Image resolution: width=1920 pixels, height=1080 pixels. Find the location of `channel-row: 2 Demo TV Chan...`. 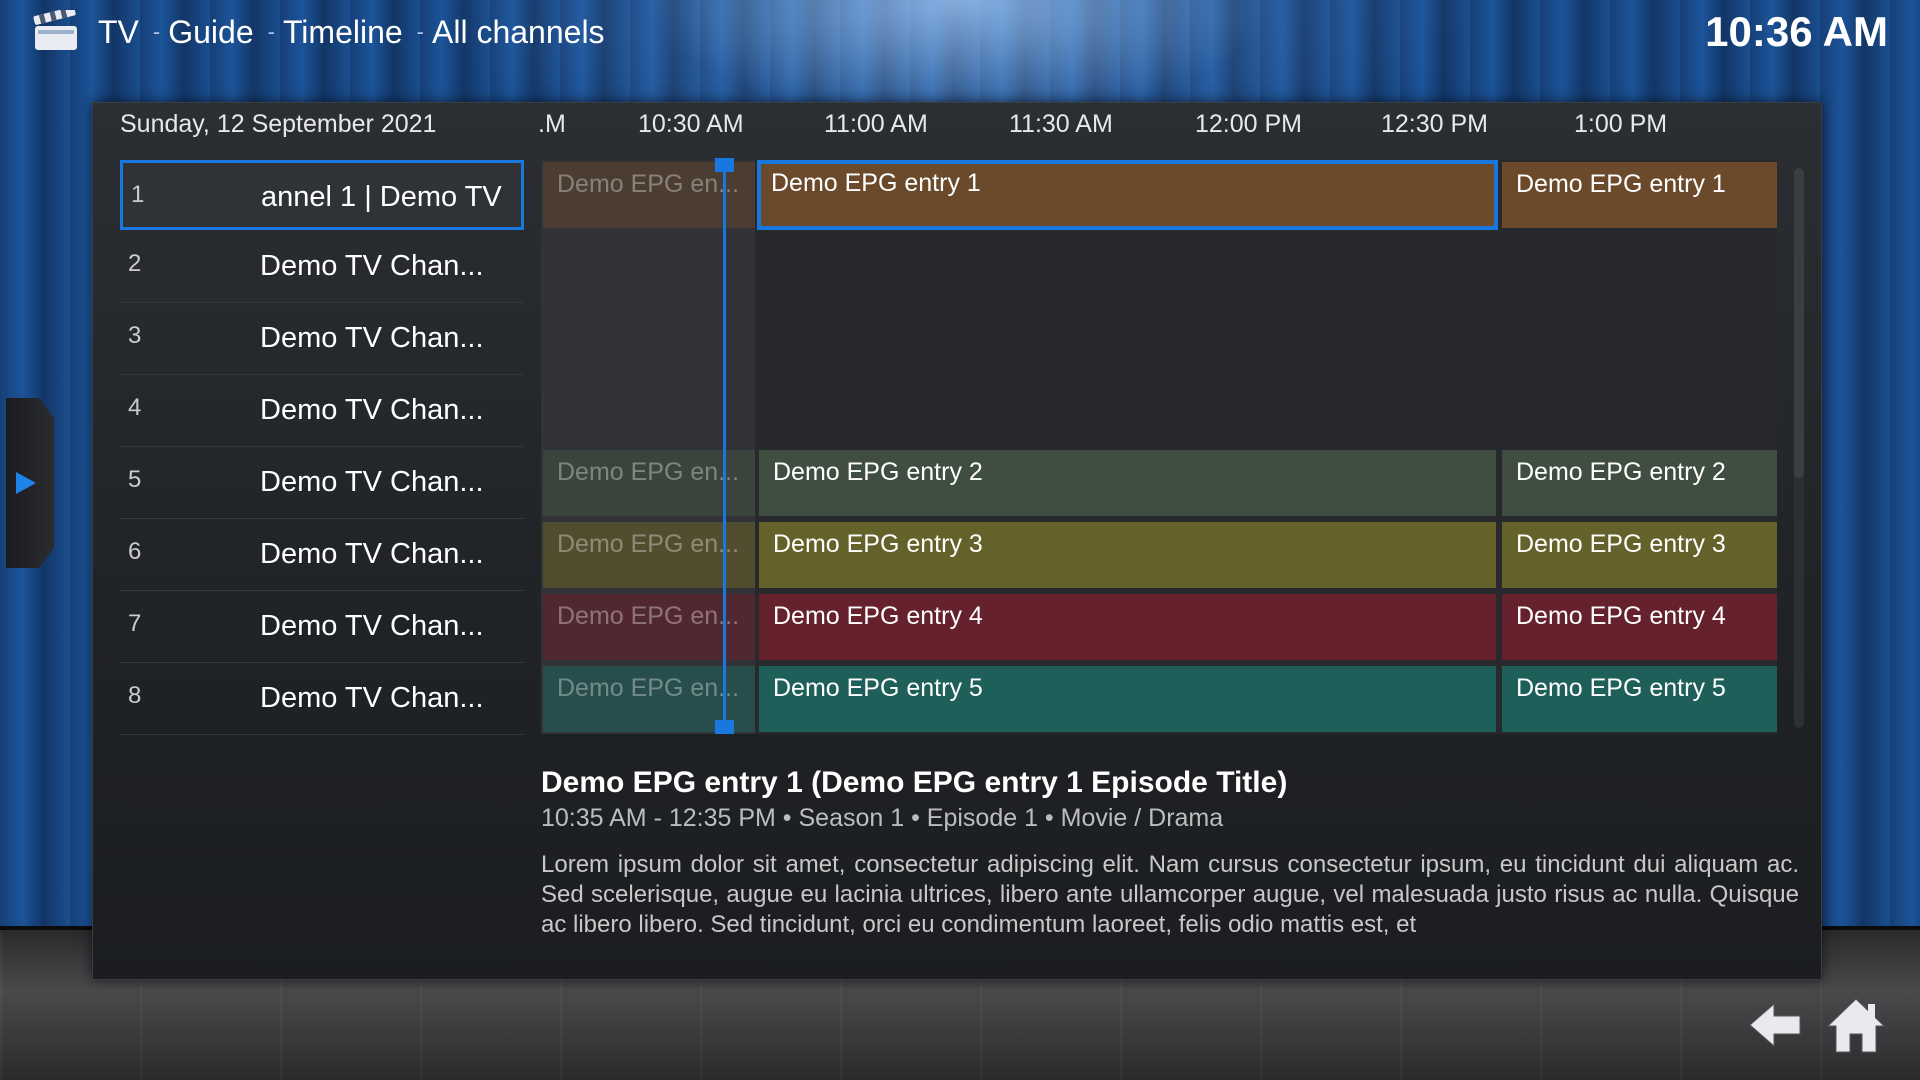

channel-row: 2 Demo TV Chan... is located at coordinates (322, 267).